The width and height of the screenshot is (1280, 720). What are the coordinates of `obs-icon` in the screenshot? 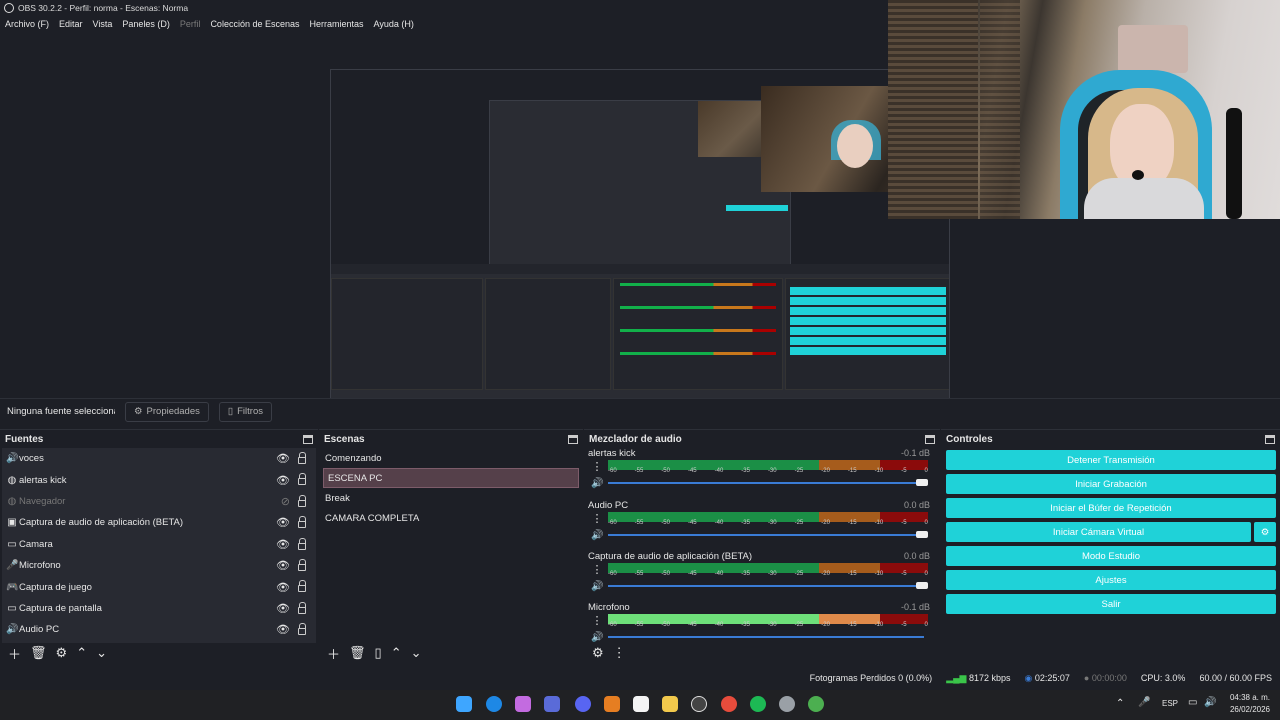 It's located at (699, 704).